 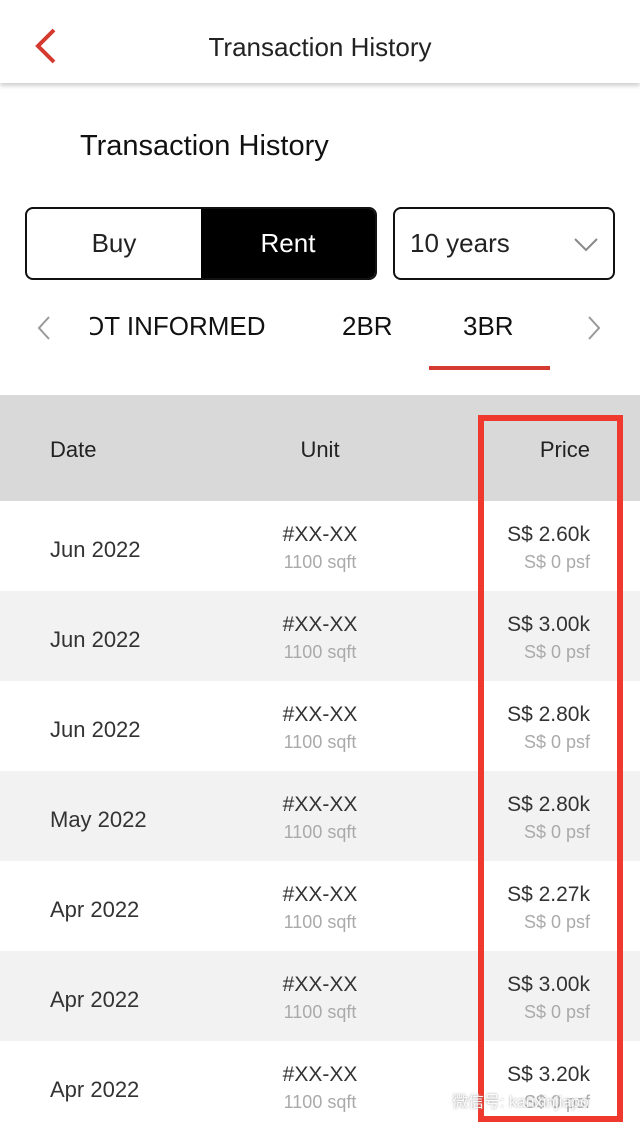 What do you see at coordinates (44, 328) in the screenshot?
I see `chevron-left-icon` at bounding box center [44, 328].